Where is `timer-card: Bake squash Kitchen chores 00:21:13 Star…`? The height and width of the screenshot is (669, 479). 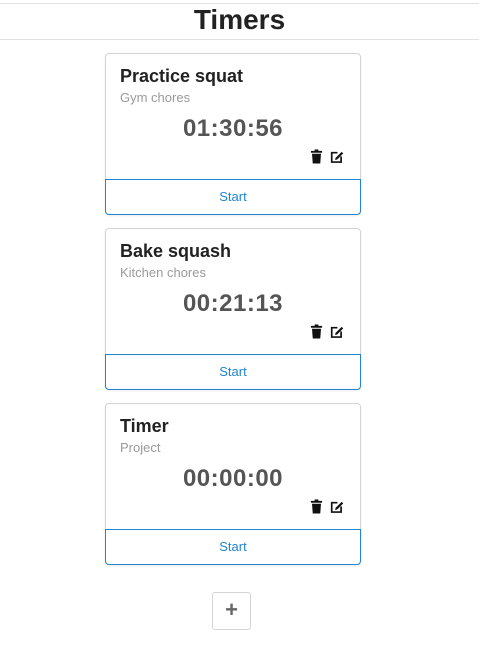
timer-card: Bake squash Kitchen chores 00:21:13 Star… is located at coordinates (233, 309).